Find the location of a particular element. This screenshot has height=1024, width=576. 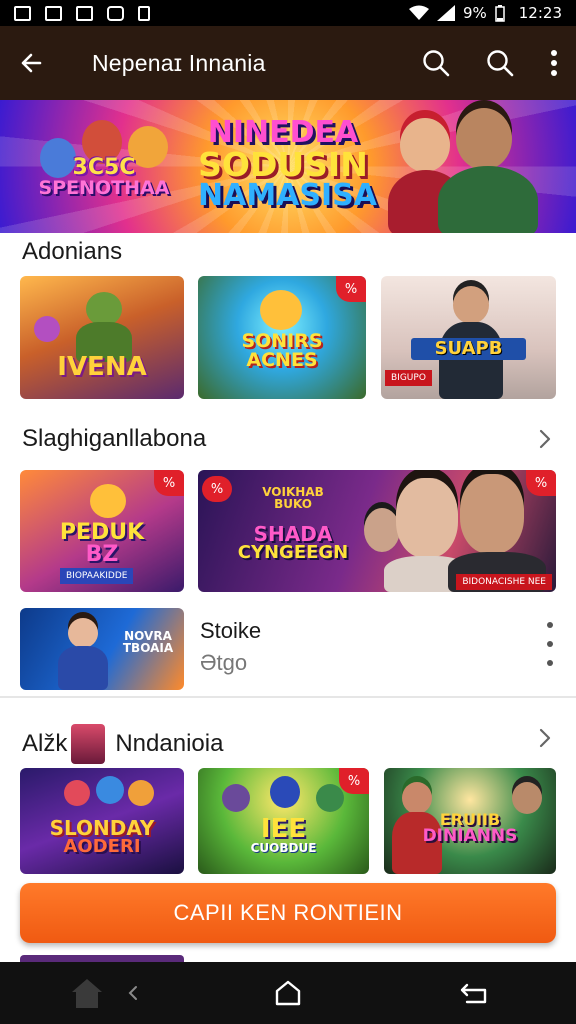

tile-title: PEDUK BZ is located at coordinates (102, 543).